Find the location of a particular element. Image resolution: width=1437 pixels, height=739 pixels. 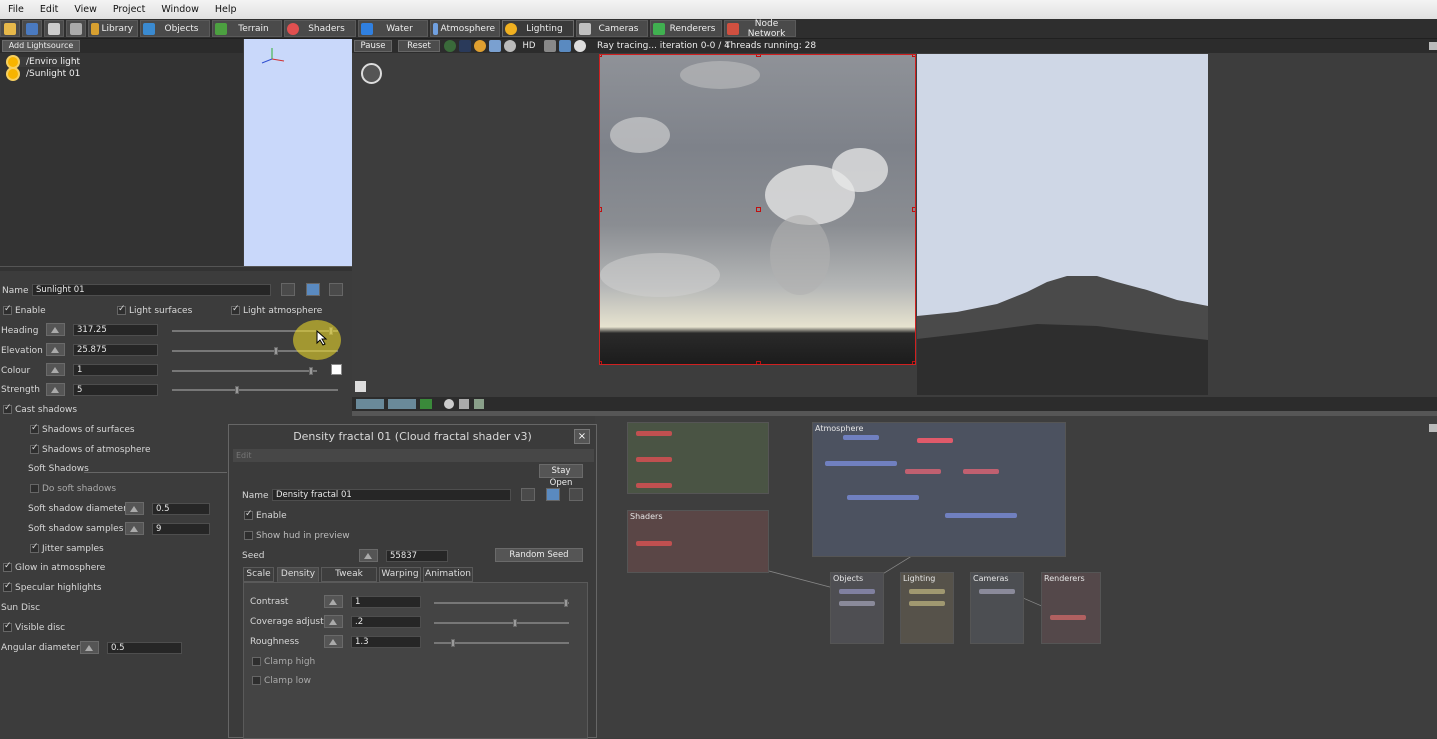

edit-coverage-icon is located at coordinates (333, 621).